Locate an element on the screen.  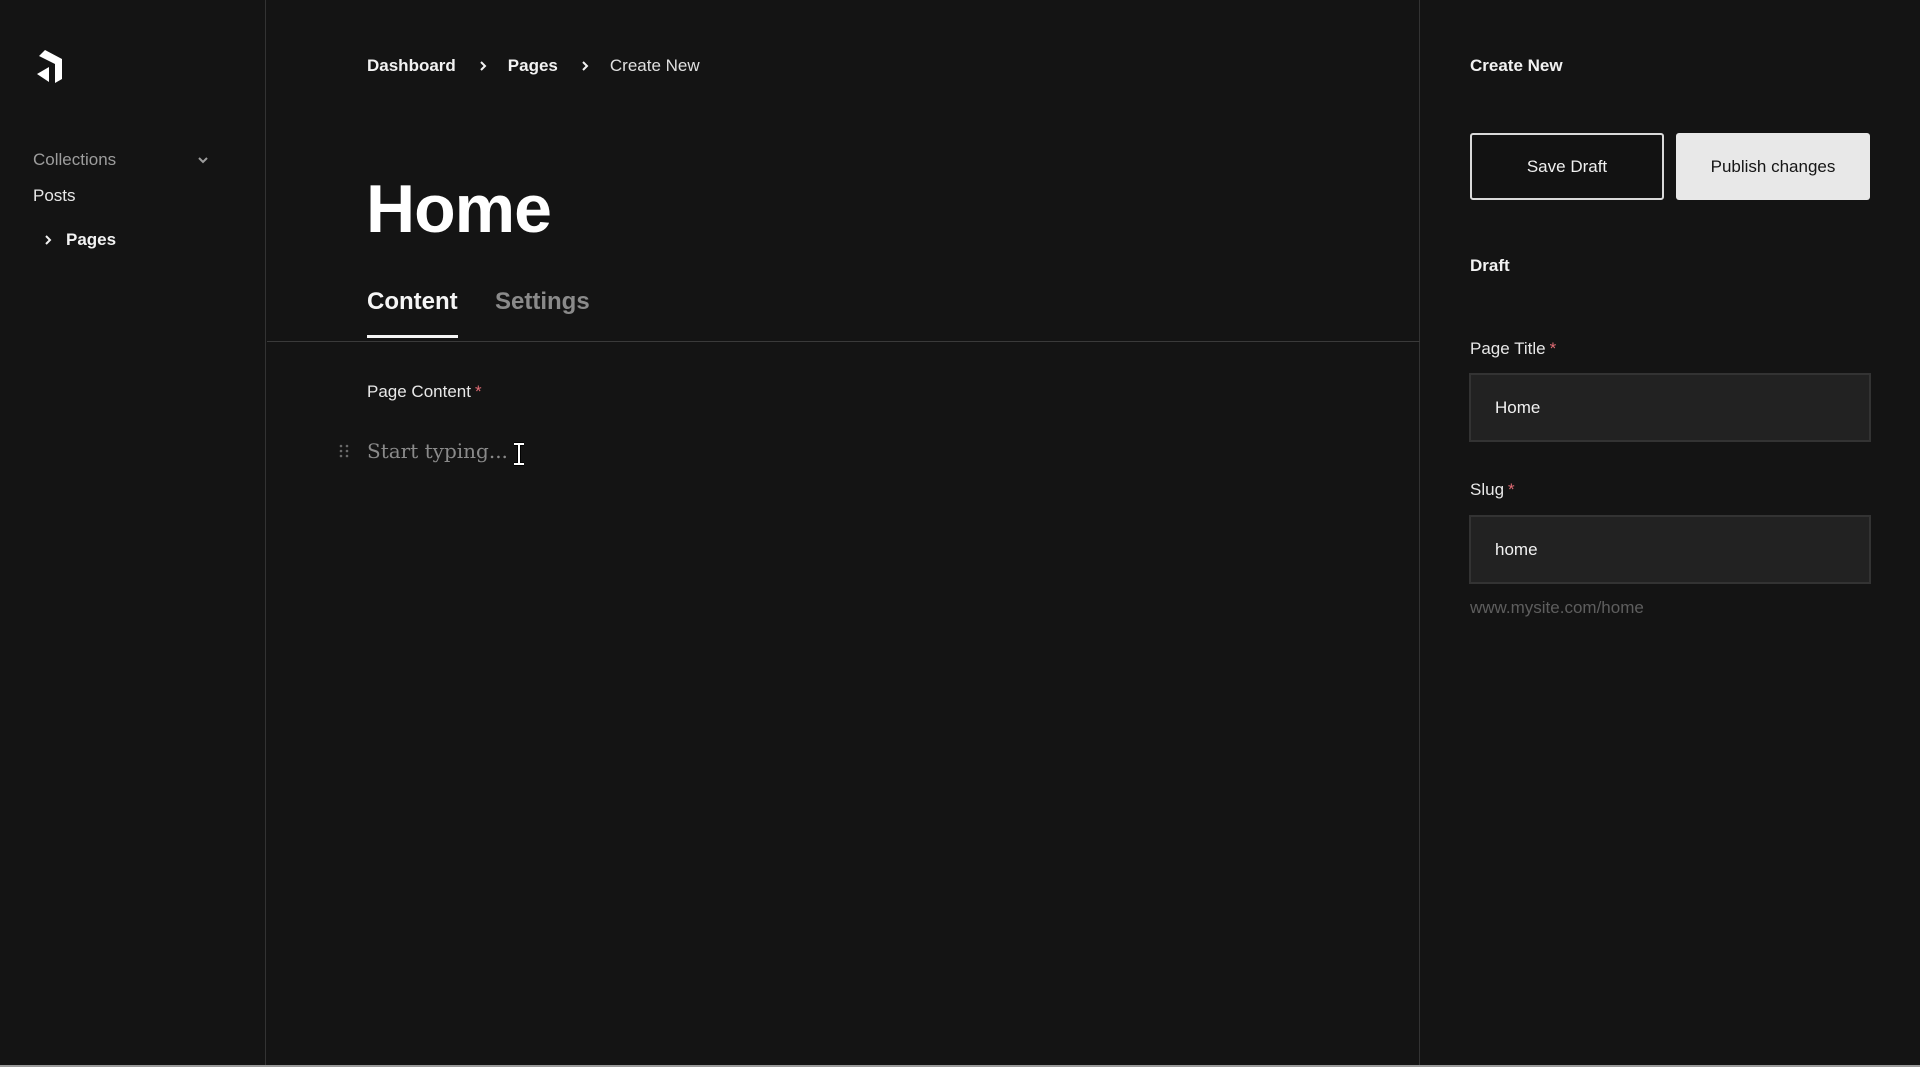
breadcrumb-current: Create New is located at coordinates (654, 65).